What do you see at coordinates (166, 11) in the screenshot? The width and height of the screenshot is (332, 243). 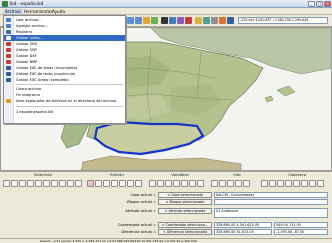 I see `menu-bar: Archivo Herramientas Ayuda` at bounding box center [166, 11].